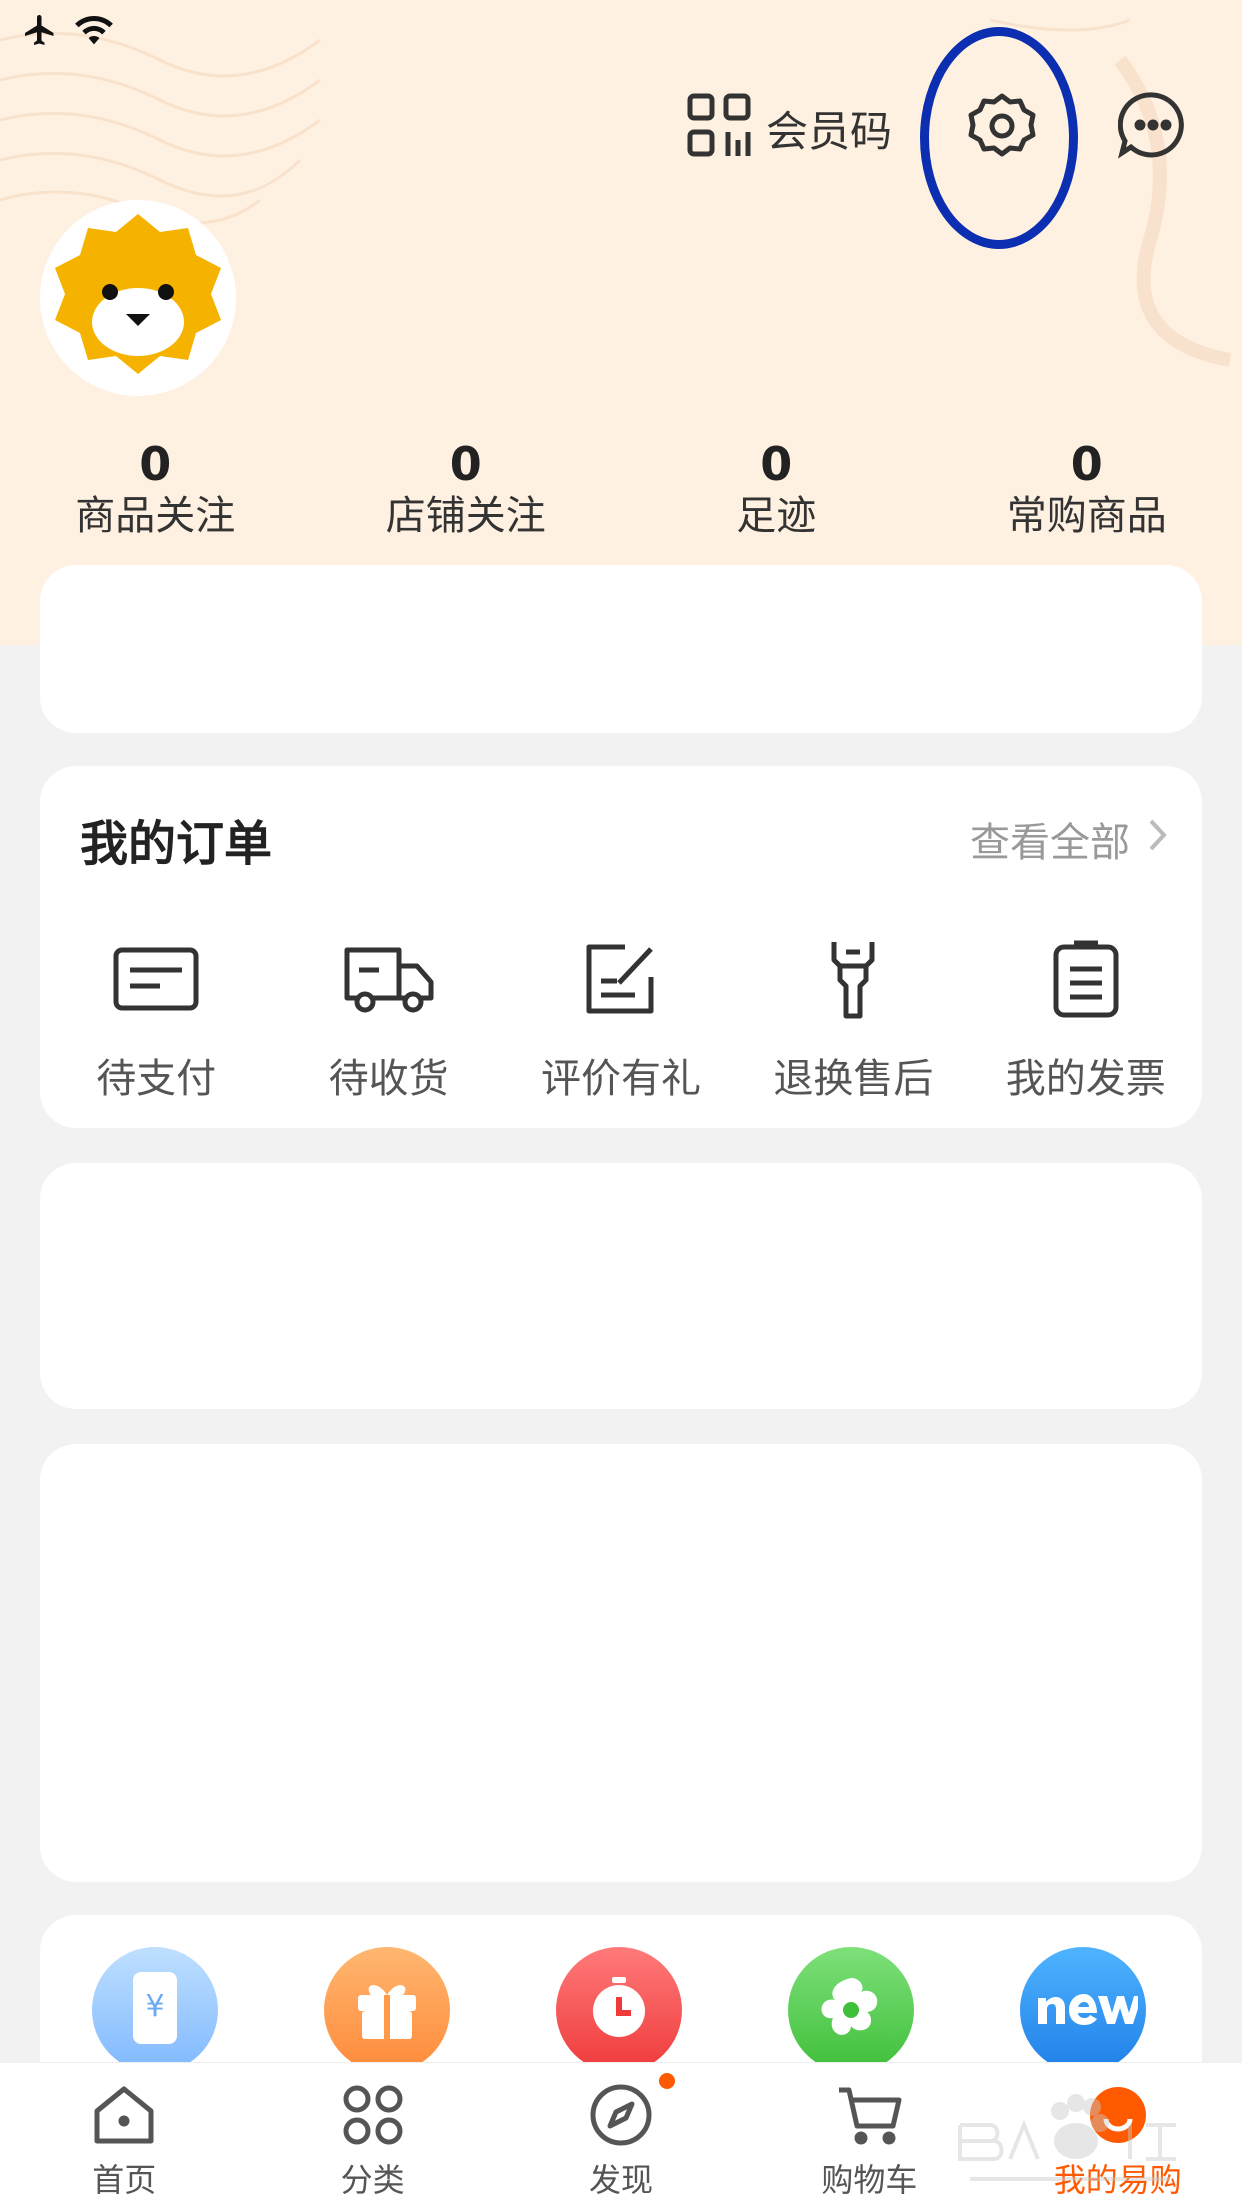  I want to click on member-code-label: 会员码, so click(829, 128).